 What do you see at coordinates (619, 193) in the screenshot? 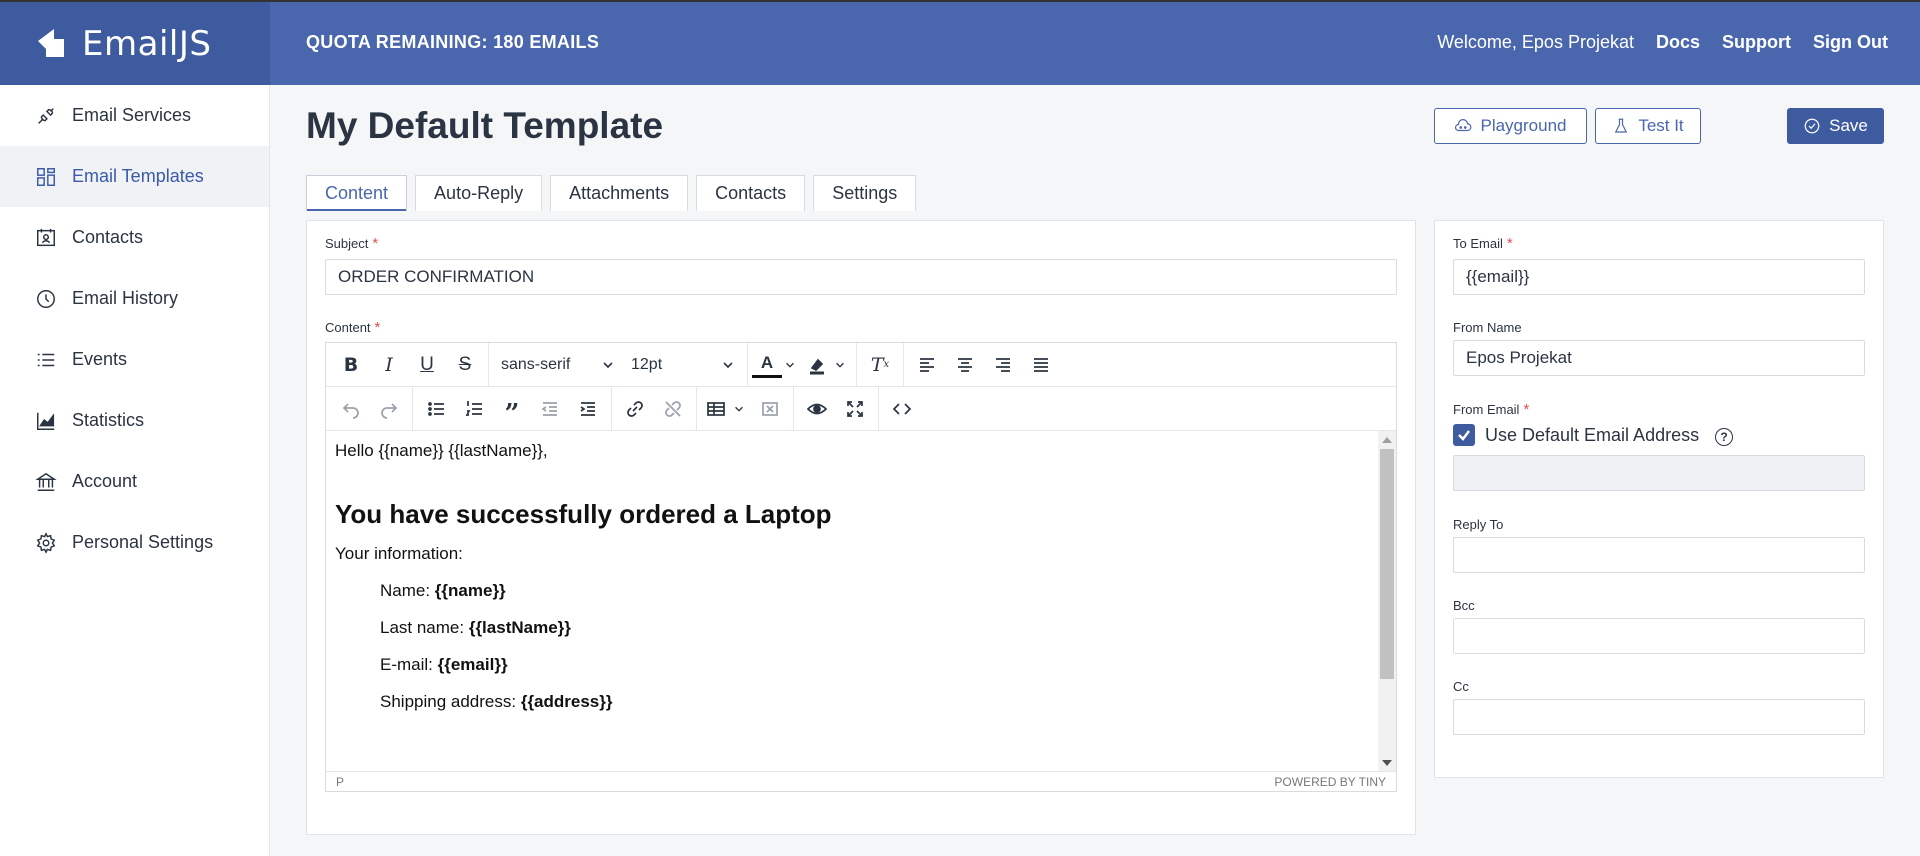
I see `tab-attachments: Attachments` at bounding box center [619, 193].